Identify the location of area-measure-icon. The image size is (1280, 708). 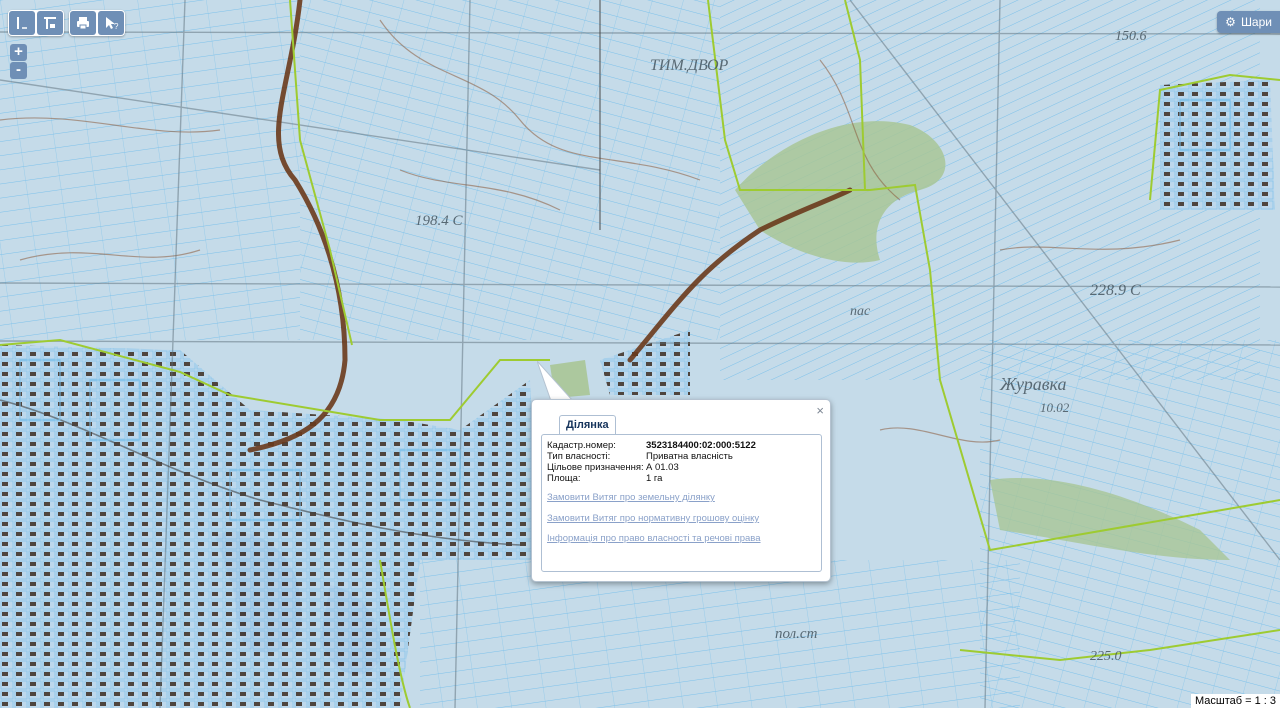
(50, 23).